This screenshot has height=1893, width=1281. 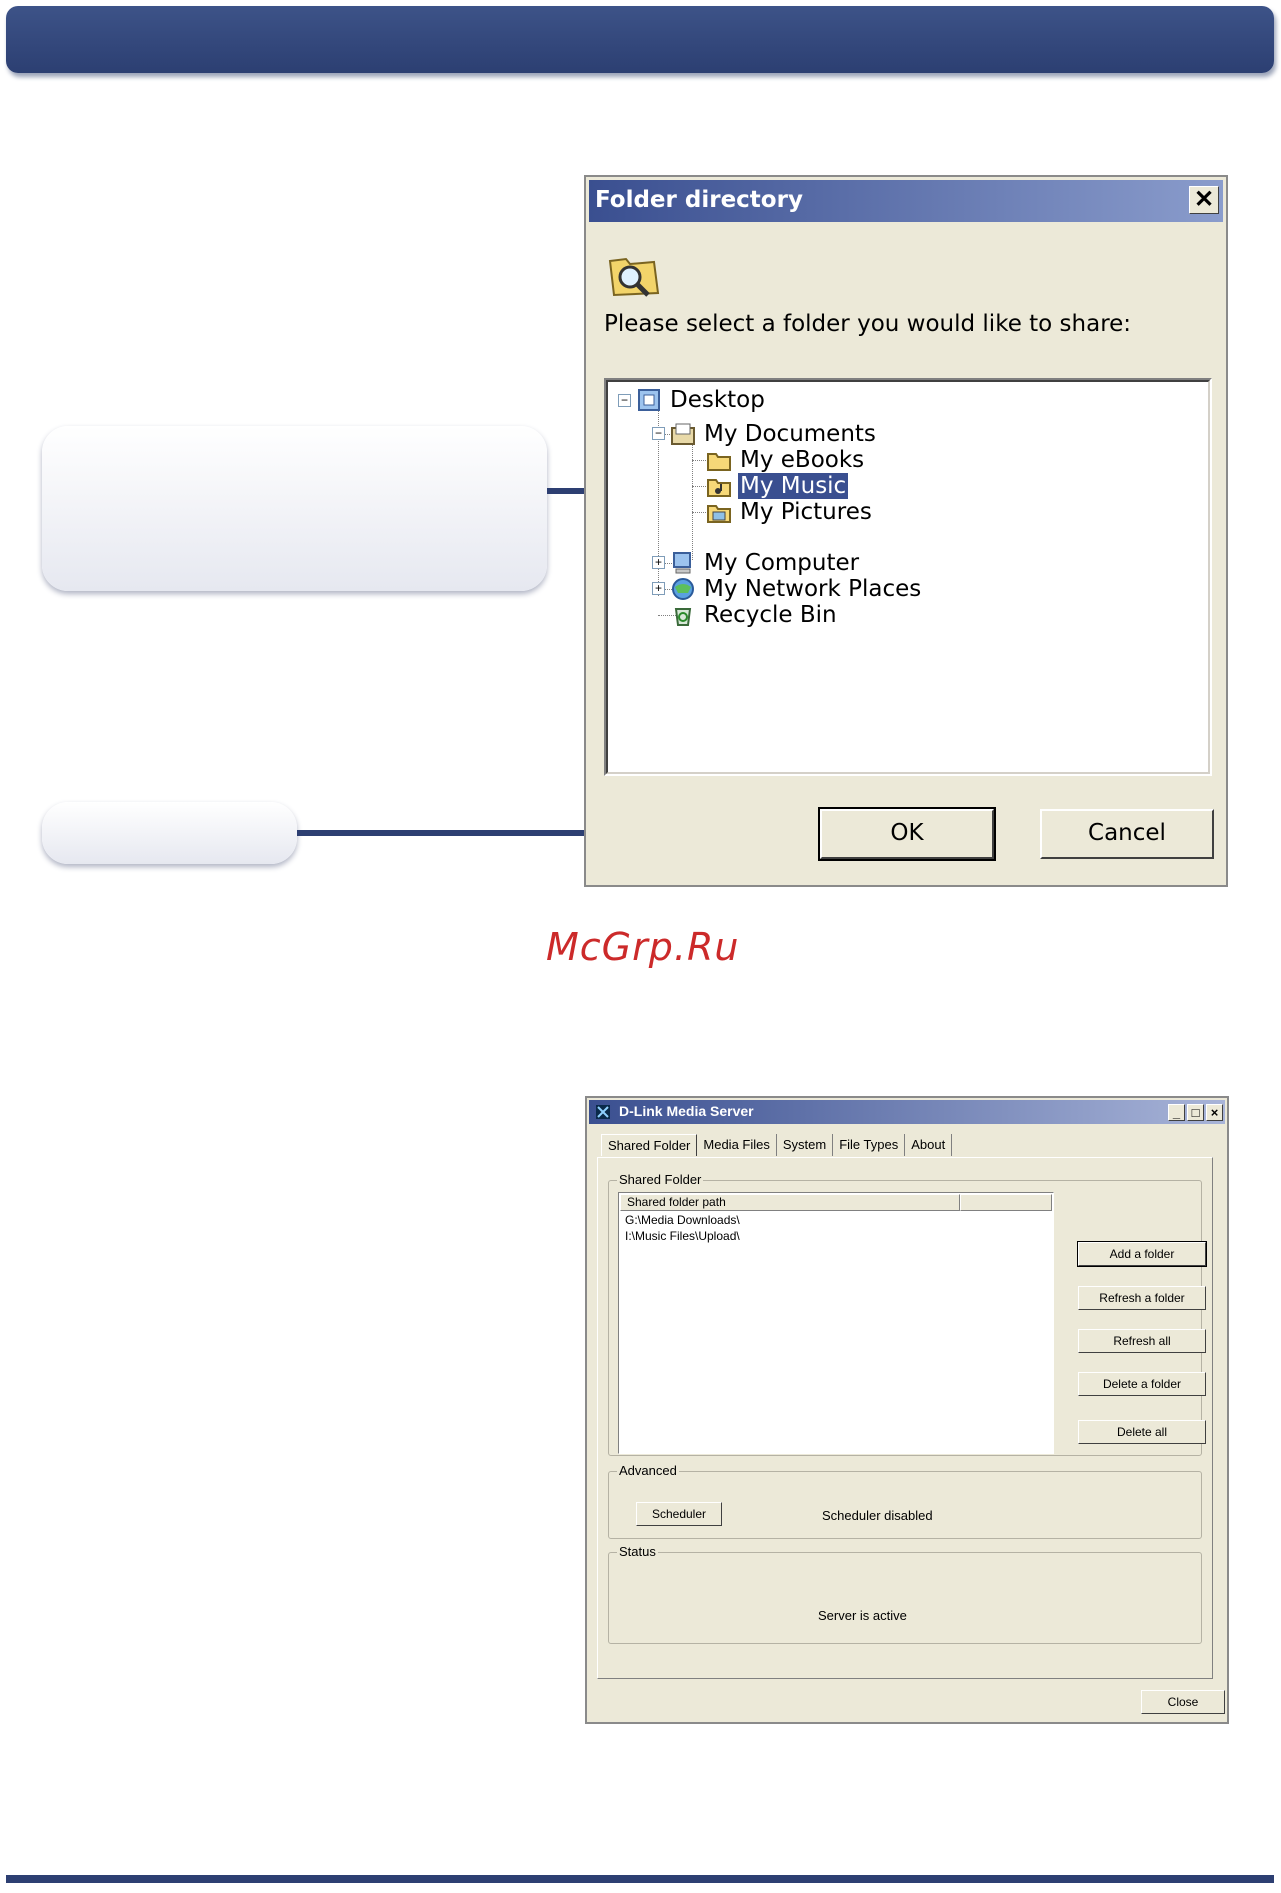 What do you see at coordinates (683, 434) in the screenshot?
I see `my-documents-icon` at bounding box center [683, 434].